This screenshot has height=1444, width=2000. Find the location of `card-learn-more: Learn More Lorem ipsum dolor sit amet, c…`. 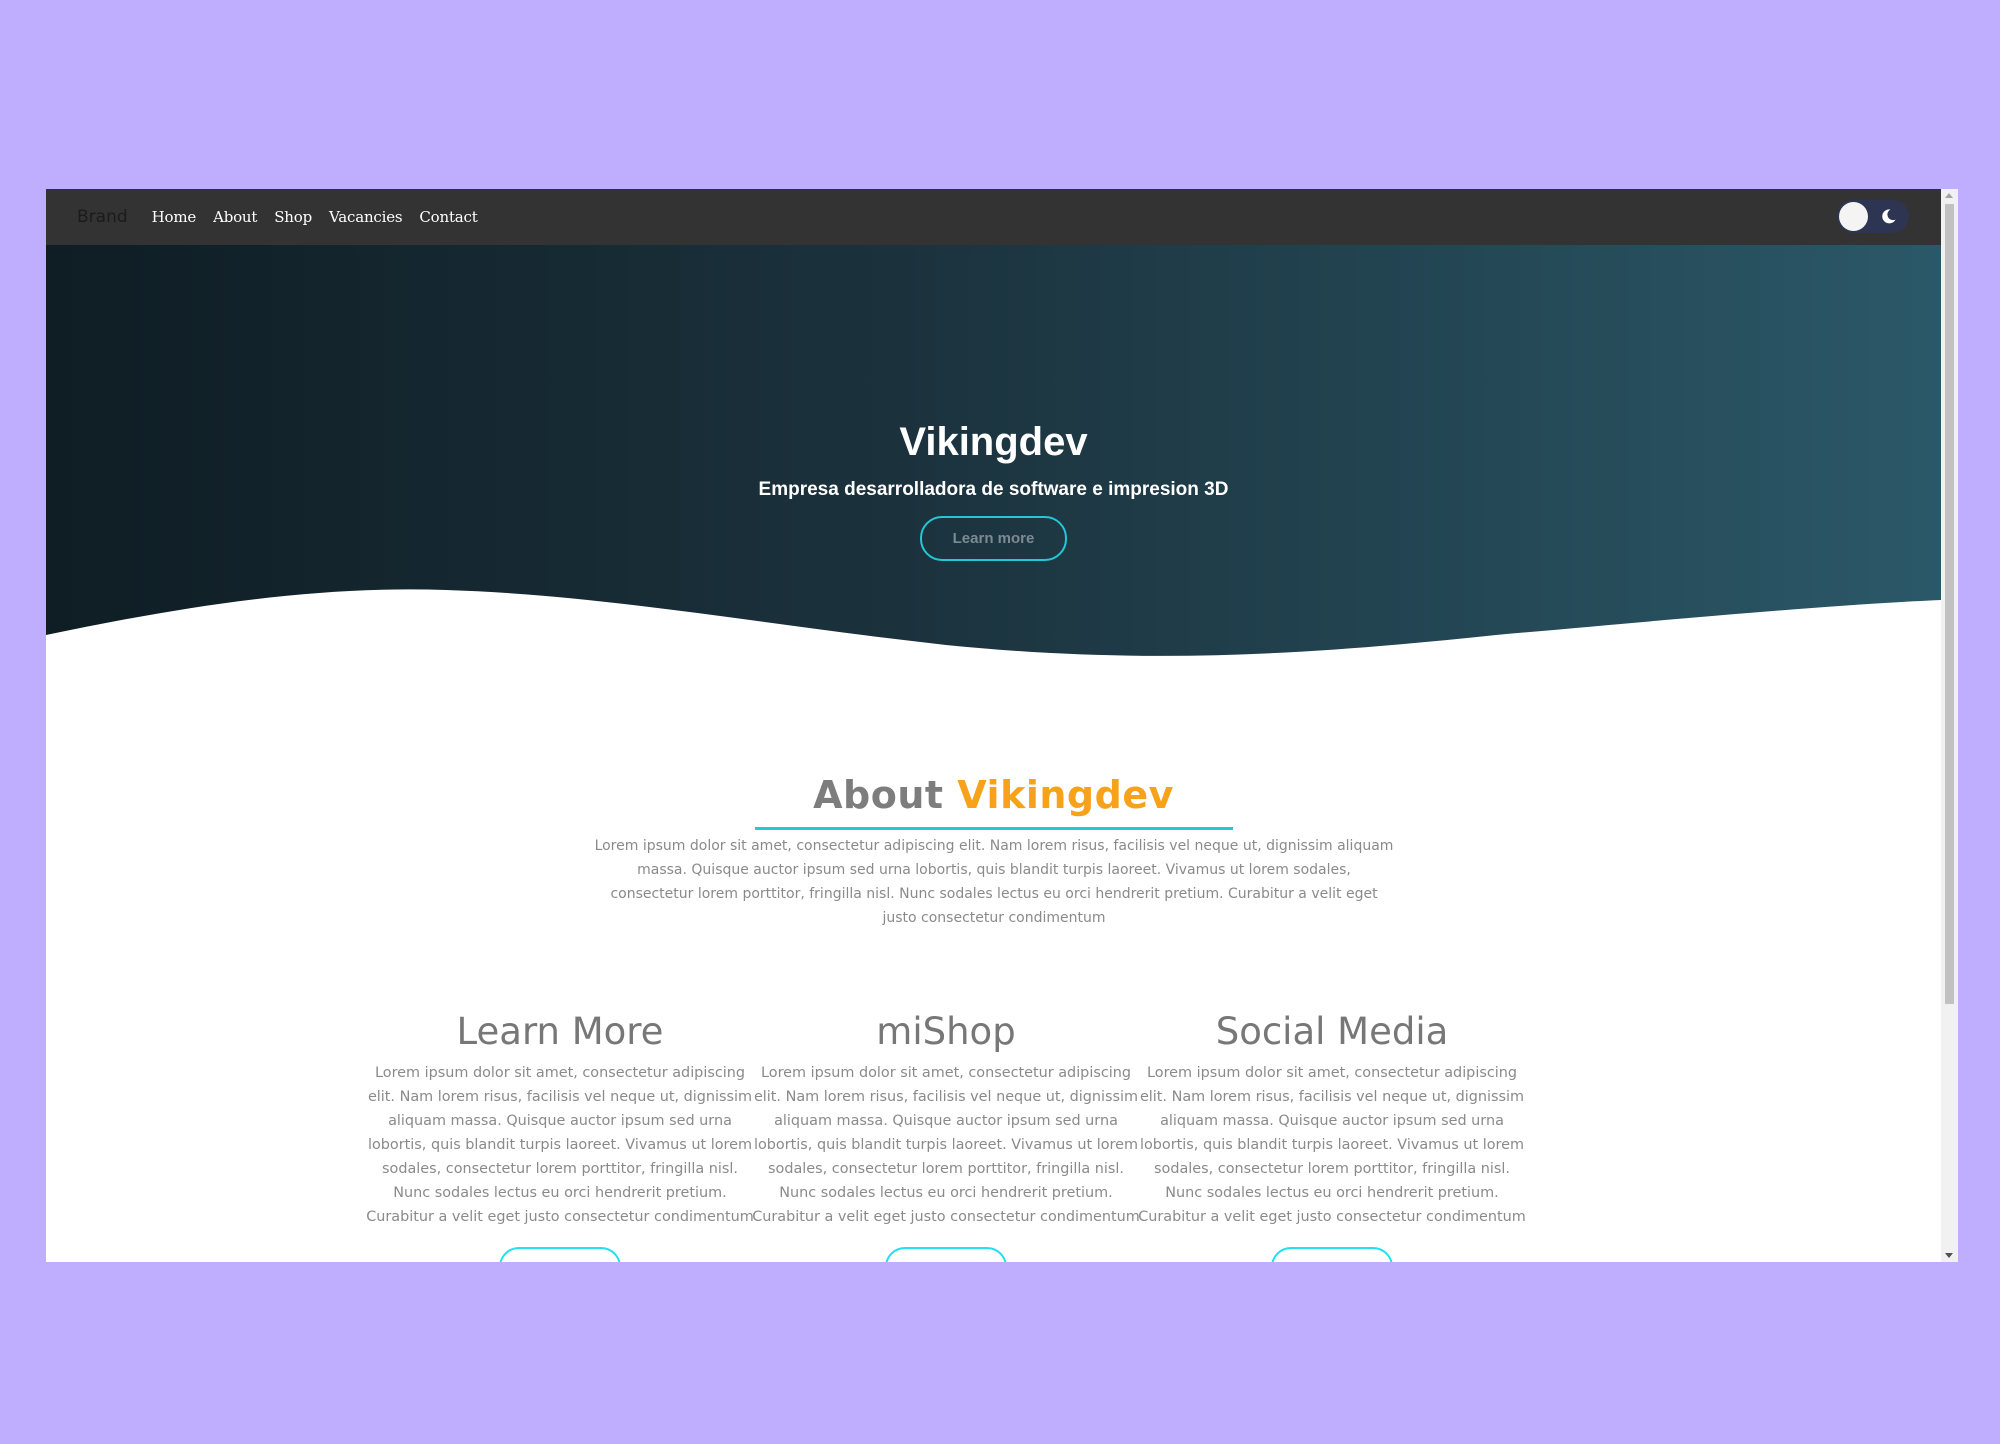

card-learn-more: Learn More Lorem ipsum dolor sit amet, c… is located at coordinates (560, 1134).